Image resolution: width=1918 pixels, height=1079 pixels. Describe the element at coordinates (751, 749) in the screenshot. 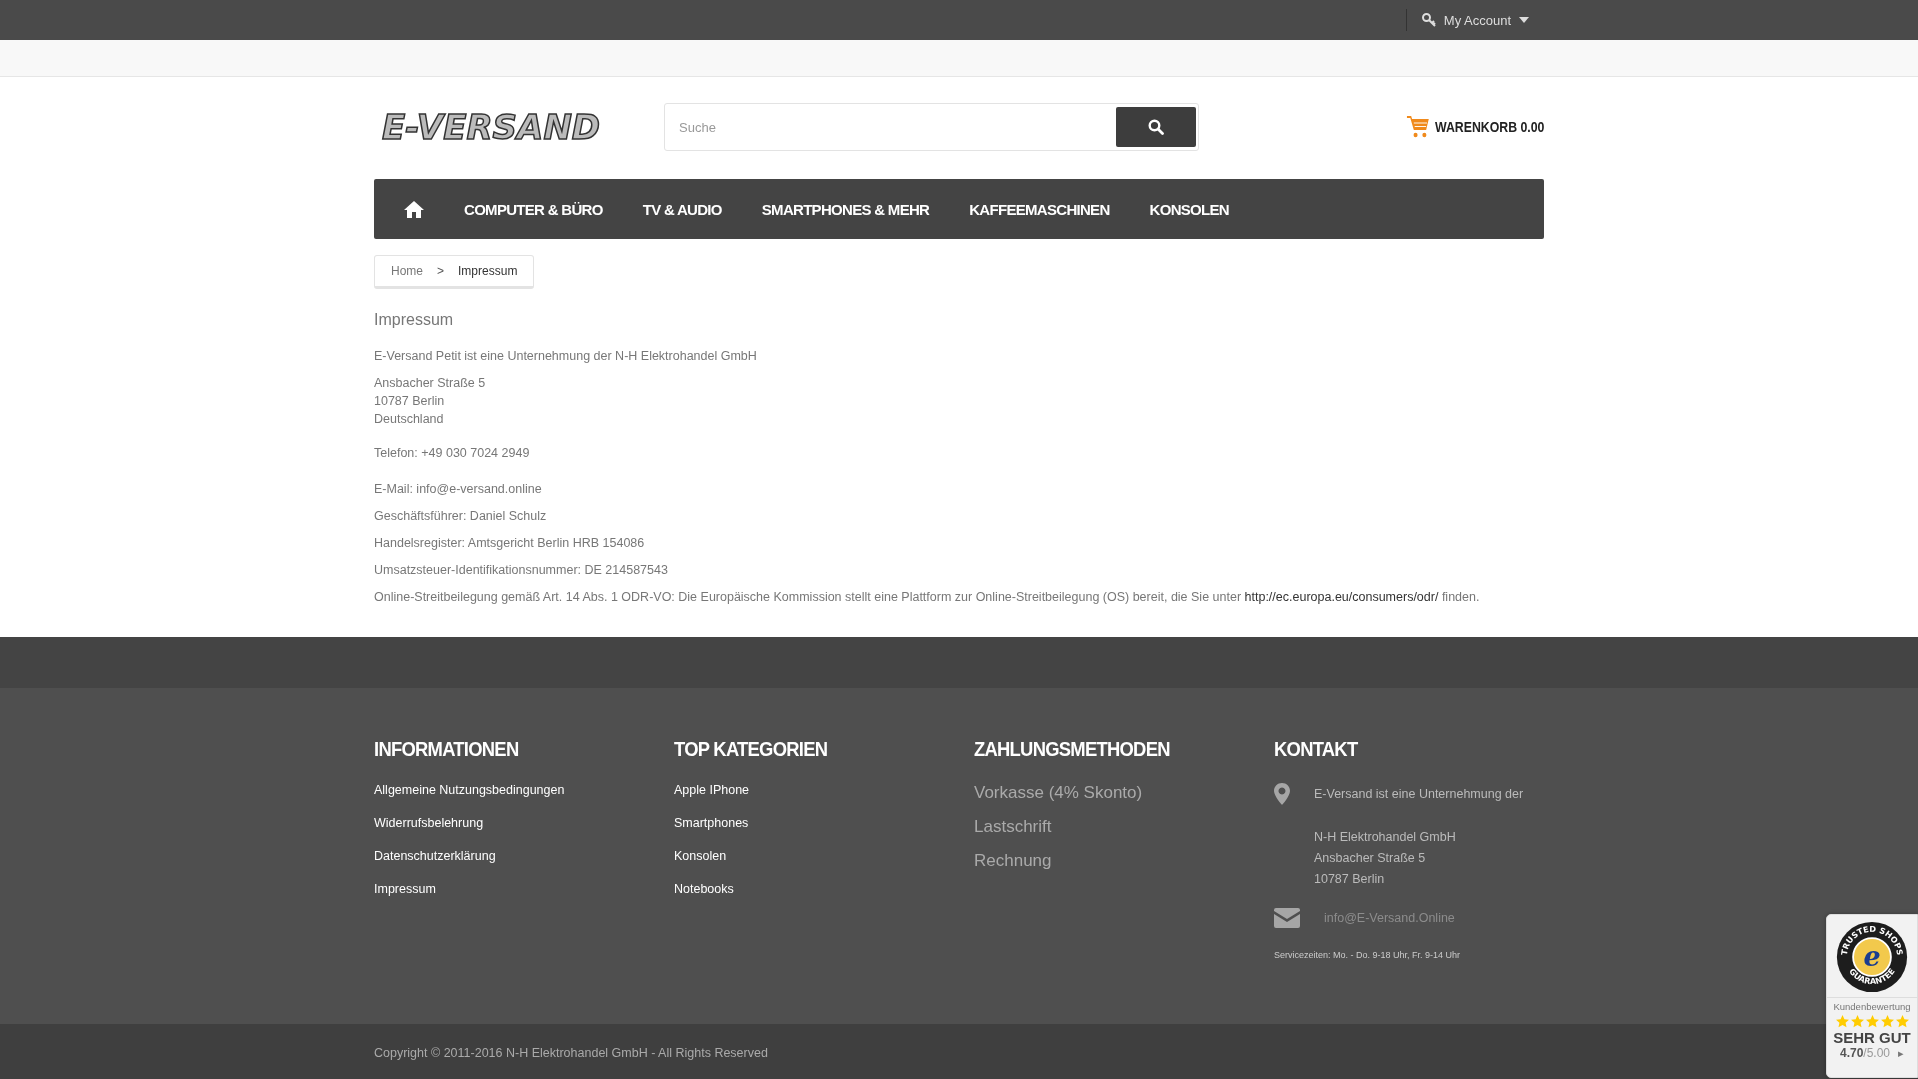

I see `footer-heading: TOP KATEGORIEN` at that location.